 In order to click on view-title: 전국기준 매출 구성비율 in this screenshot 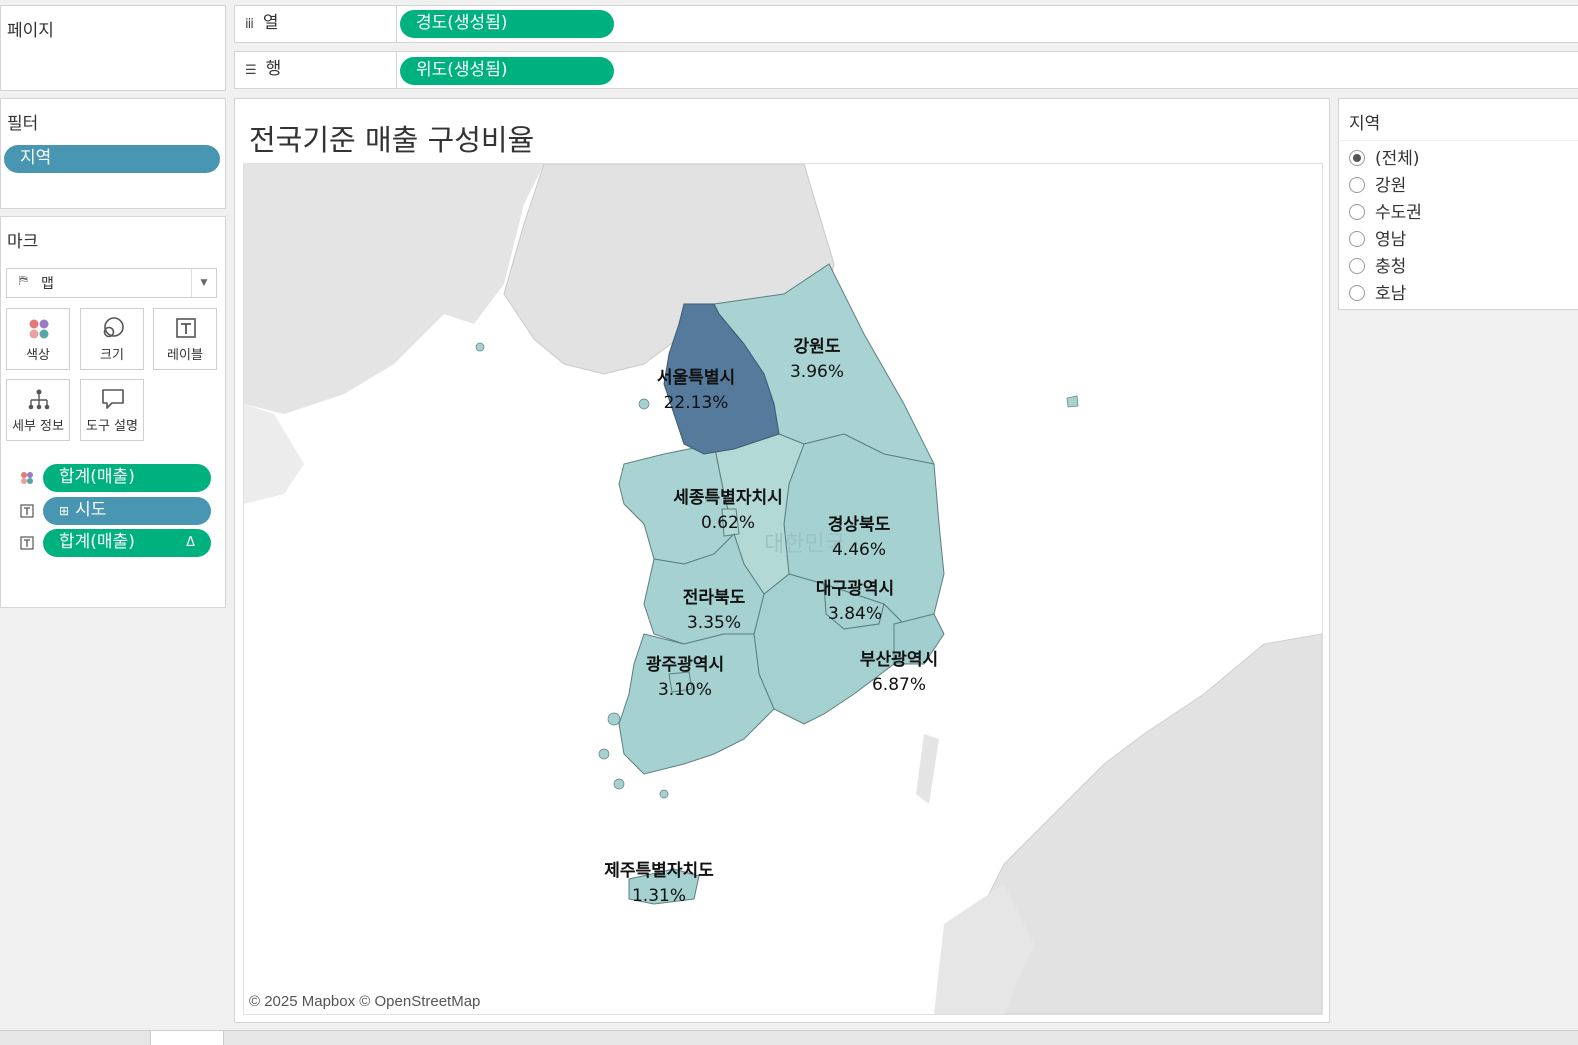, I will do `click(392, 140)`.